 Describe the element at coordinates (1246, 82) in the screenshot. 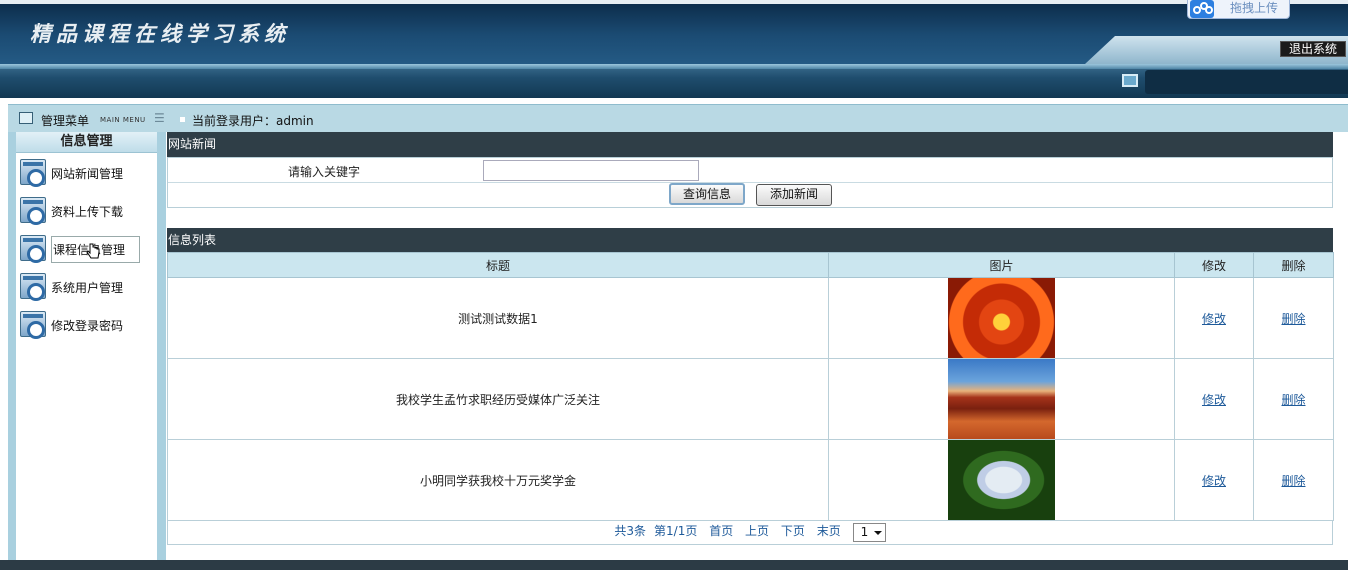

I see `header-right-panel` at that location.